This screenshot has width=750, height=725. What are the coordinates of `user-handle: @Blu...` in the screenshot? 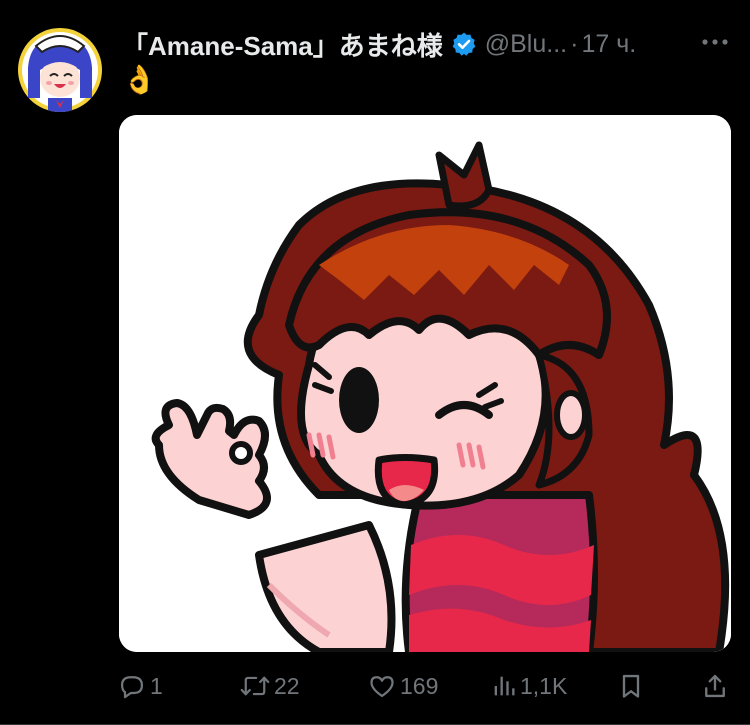 It's located at (526, 44).